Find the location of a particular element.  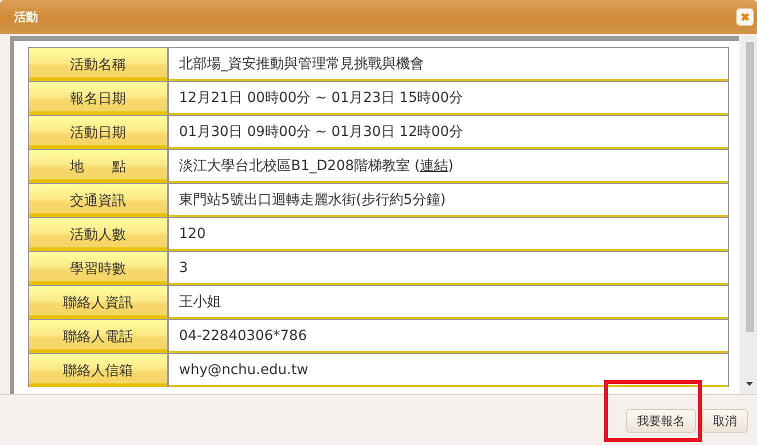

dialog-button: 取消 is located at coordinates (725, 421).